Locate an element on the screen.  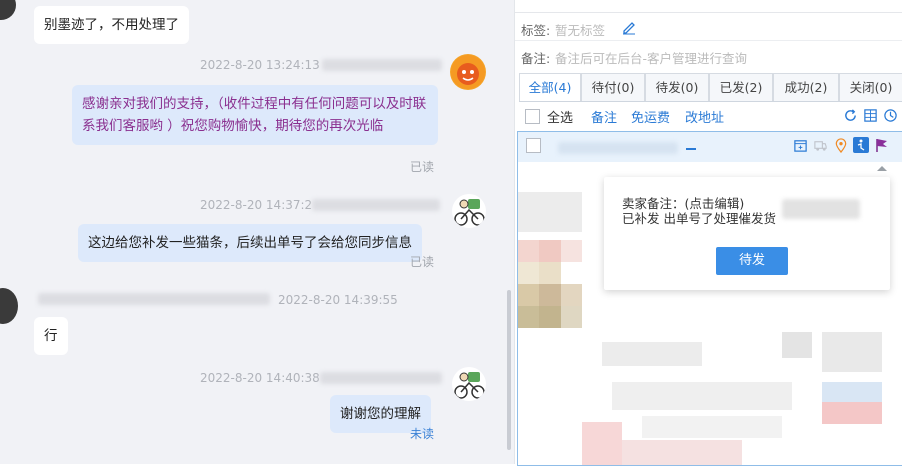
accessibility-icon is located at coordinates (861, 147).